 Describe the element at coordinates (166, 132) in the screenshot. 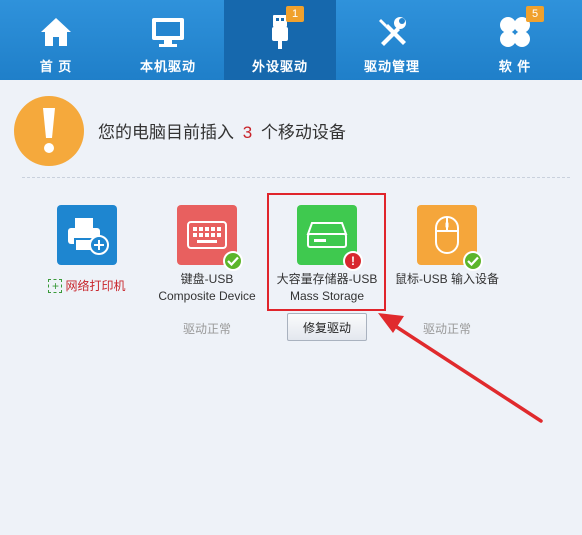

I see `banner-prefix: 您的电脑目前插入` at that location.